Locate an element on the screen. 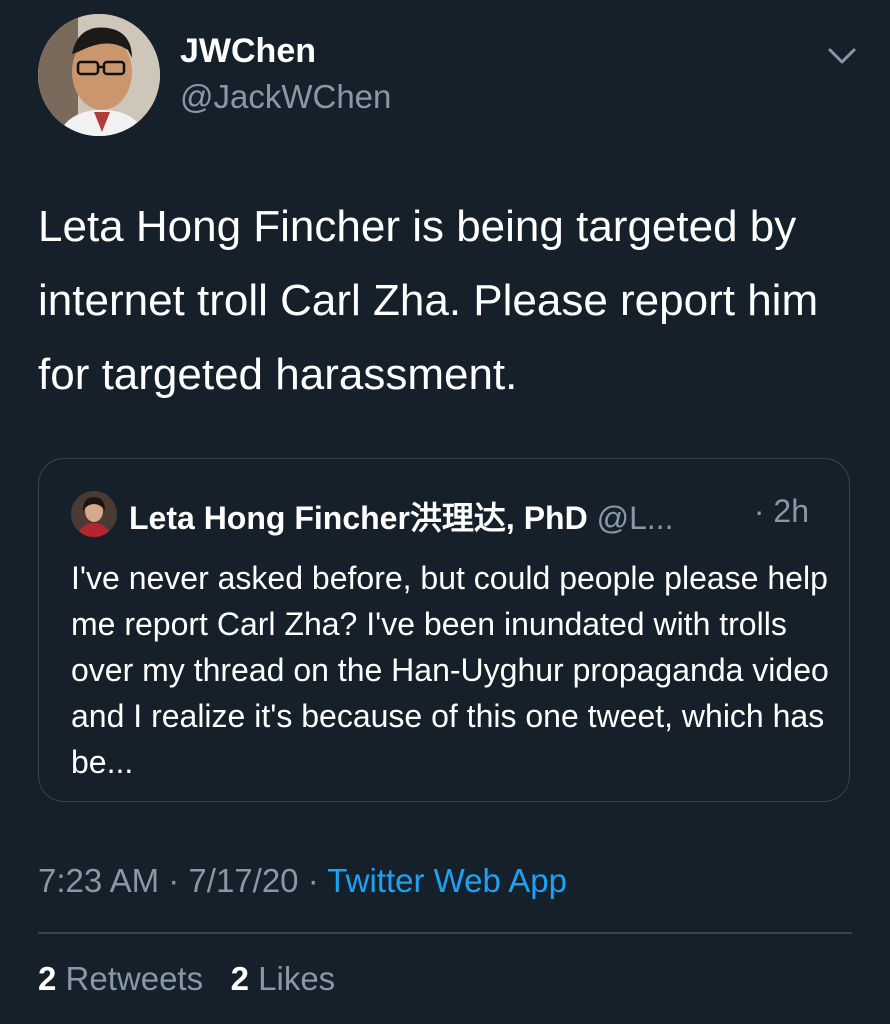 The height and width of the screenshot is (1024, 890). divider is located at coordinates (445, 933).